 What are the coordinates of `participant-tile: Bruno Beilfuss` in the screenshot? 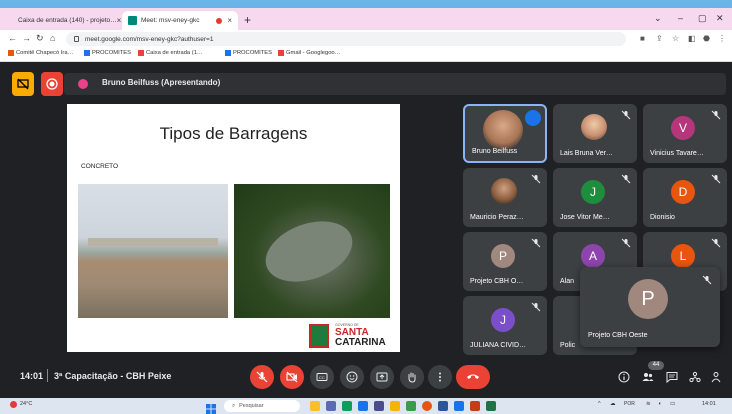 It's located at (505, 133).